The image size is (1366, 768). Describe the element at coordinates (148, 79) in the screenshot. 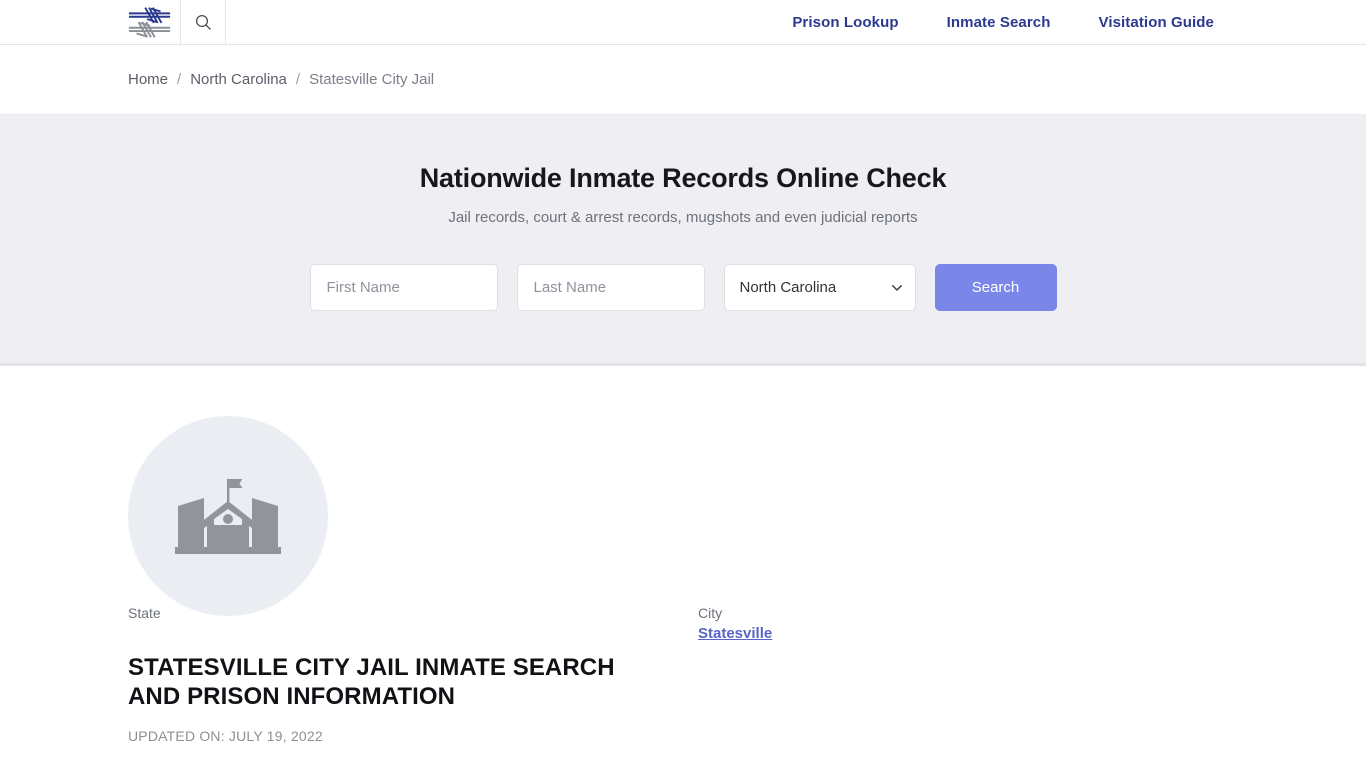

I see `breadcrumb-item-home: Home` at that location.